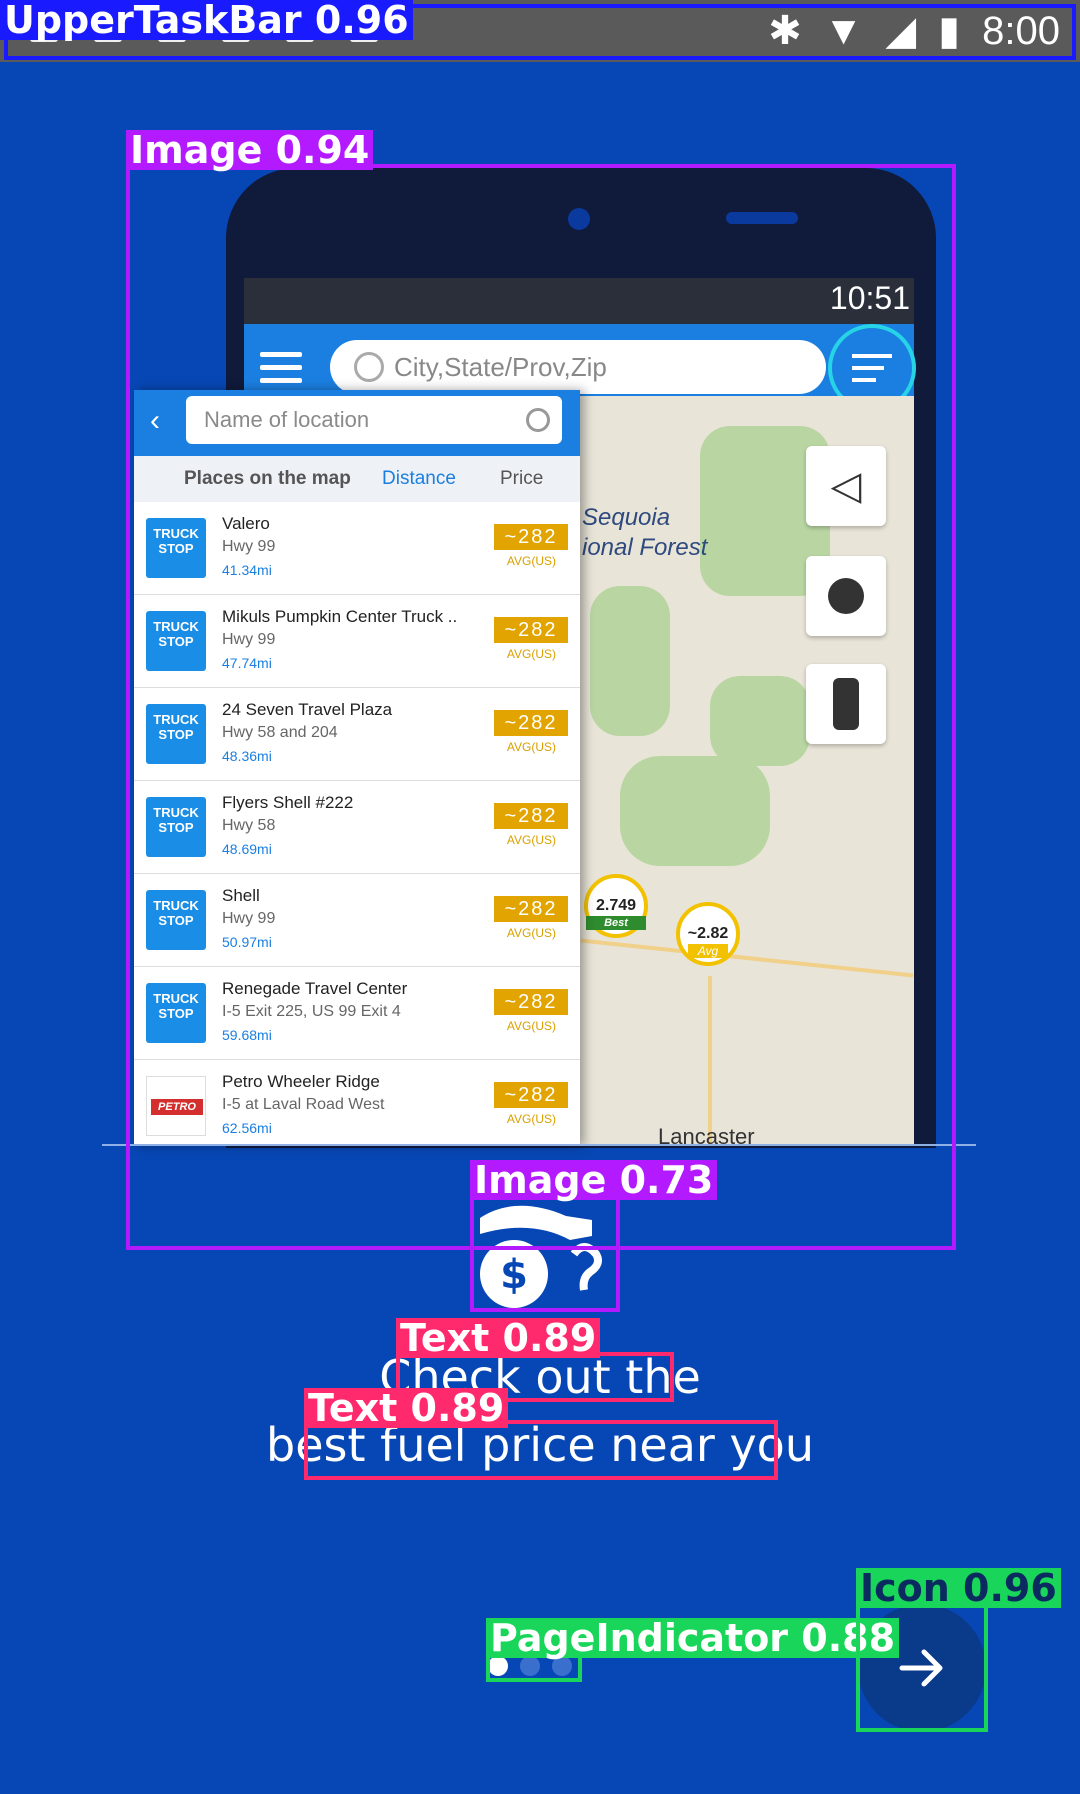 The image size is (1080, 1794). Describe the element at coordinates (693, 1638) in the screenshot. I see `pager-detection-label: PageIndicator 0.88` at that location.